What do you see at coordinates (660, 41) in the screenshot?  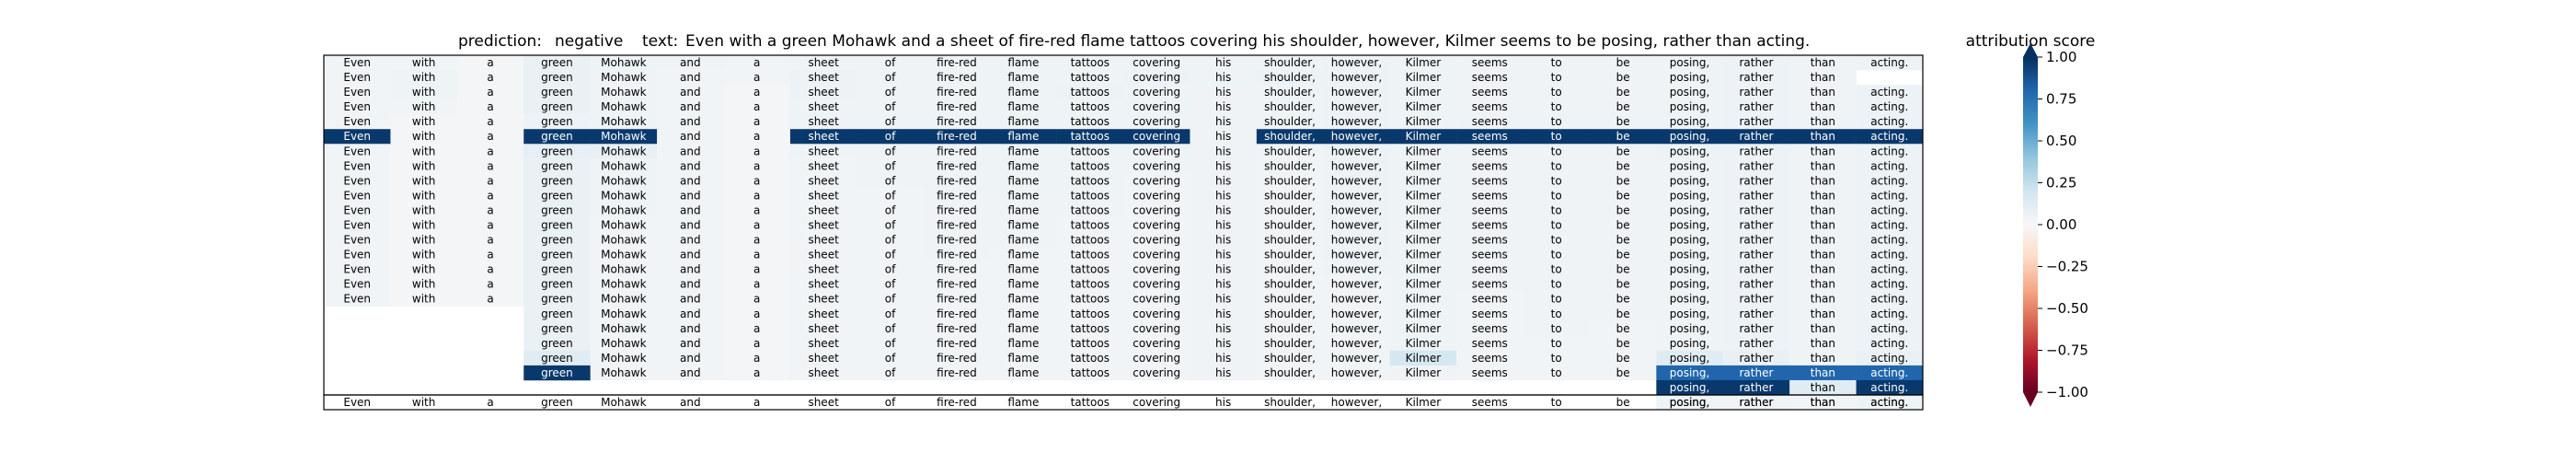 I see `text-label: text:` at bounding box center [660, 41].